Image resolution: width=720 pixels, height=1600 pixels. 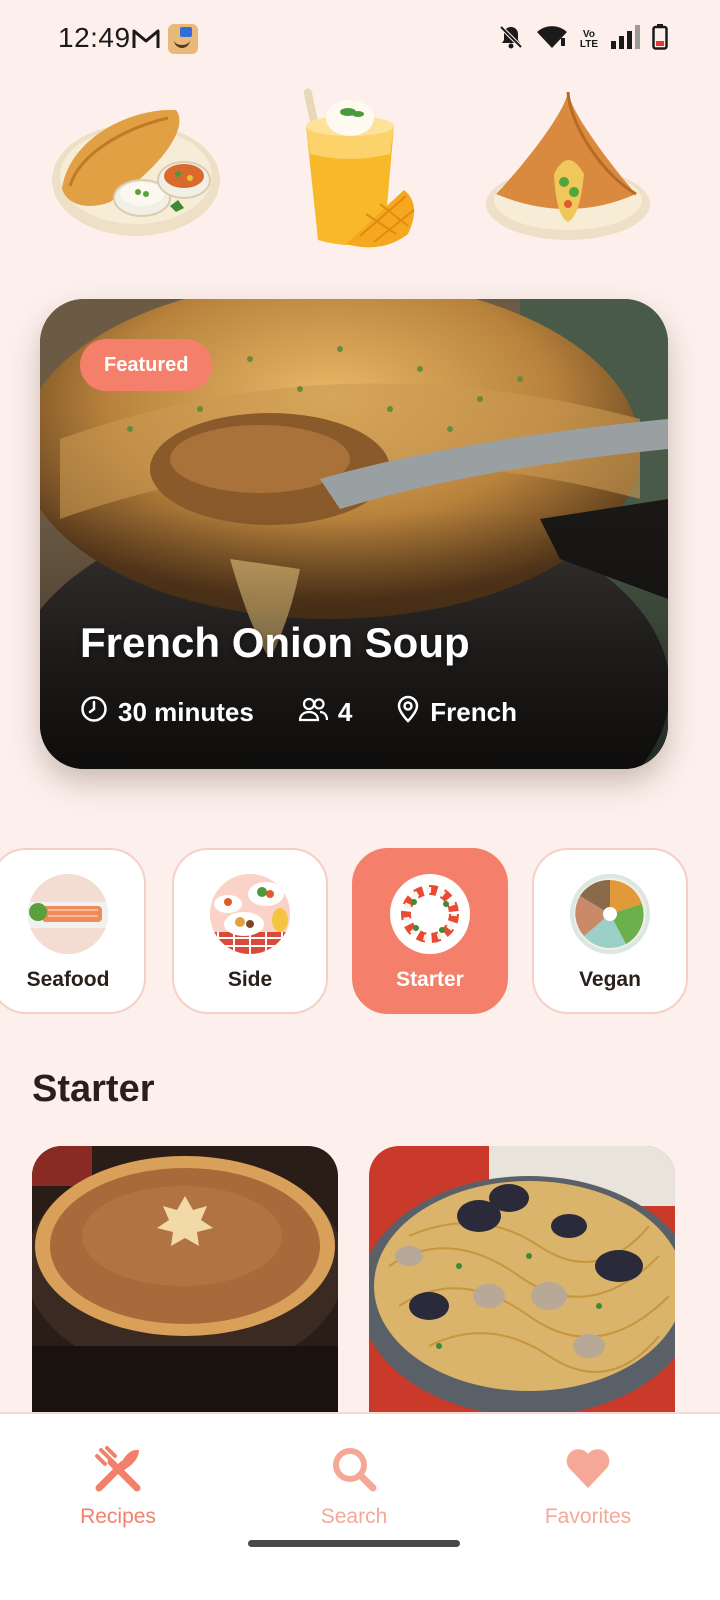 I want to click on bottom-navigation: Recipes Search Favorites, so click(x=360, y=1506).